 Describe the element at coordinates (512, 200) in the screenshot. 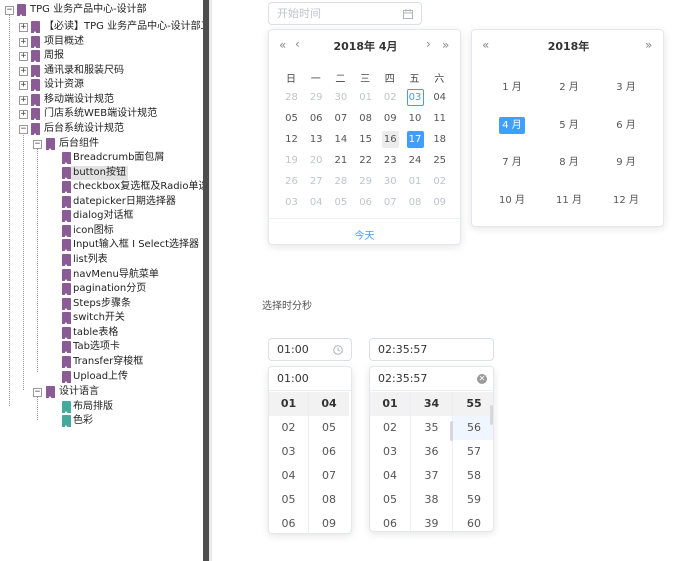

I see `month-cell: 10 月` at that location.